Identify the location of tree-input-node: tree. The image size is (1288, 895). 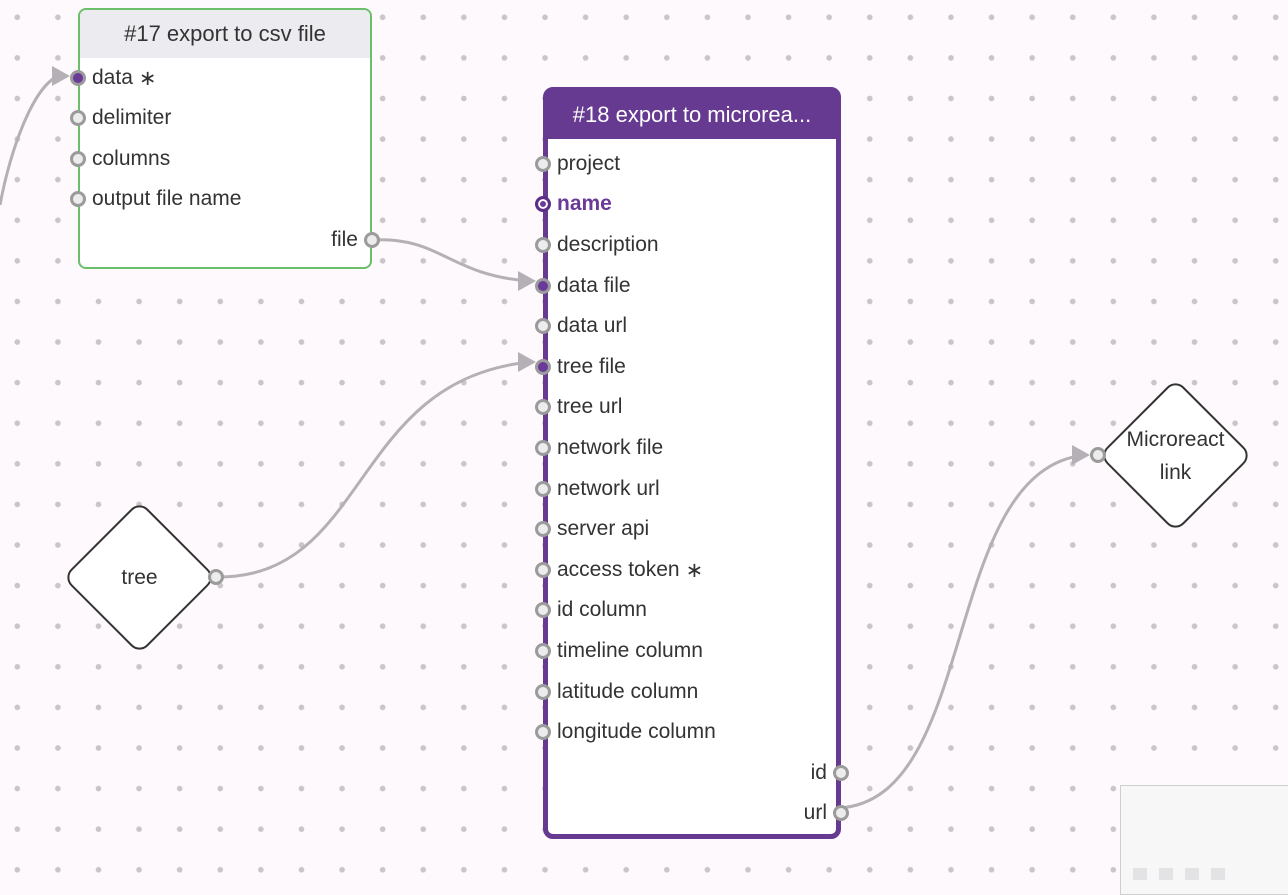
(143, 577).